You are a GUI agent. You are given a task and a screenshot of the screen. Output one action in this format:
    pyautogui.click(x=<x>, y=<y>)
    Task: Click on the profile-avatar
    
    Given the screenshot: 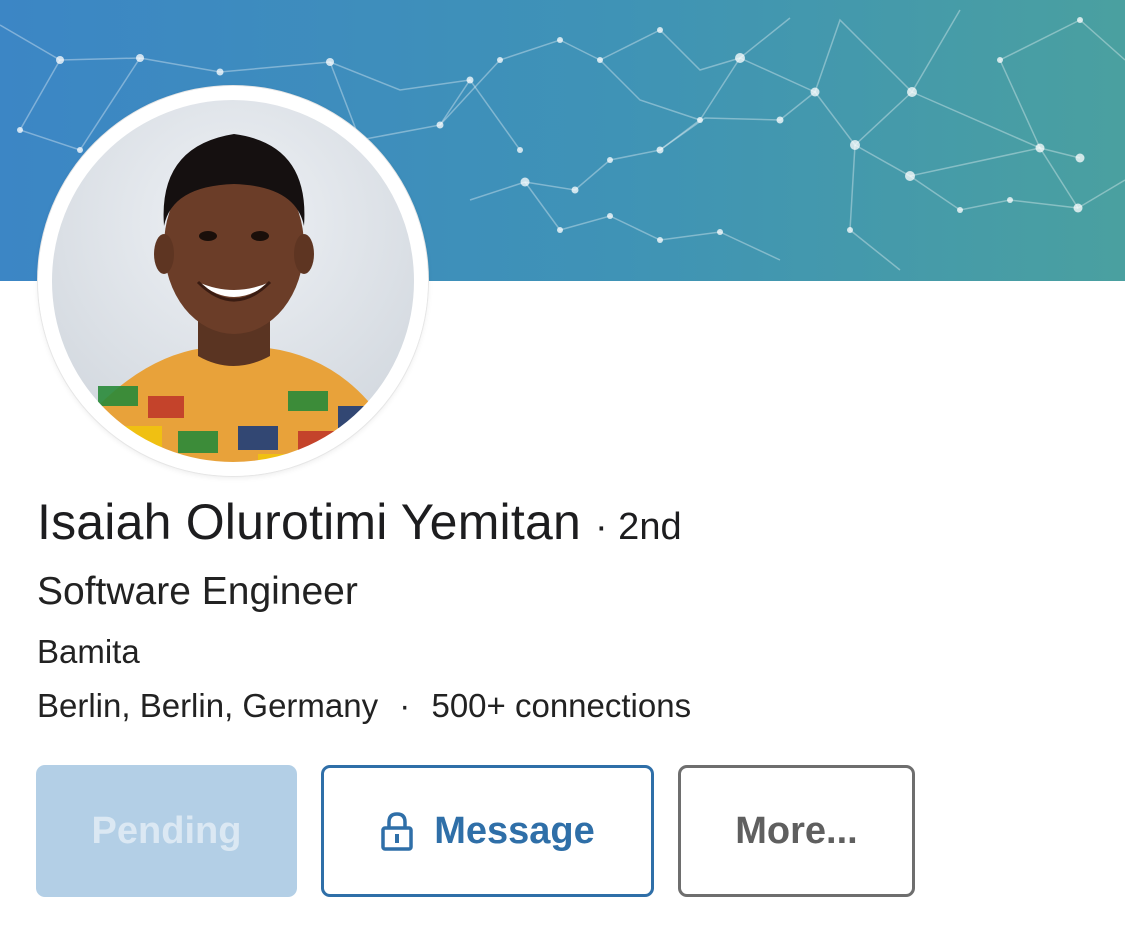 What is the action you would take?
    pyautogui.click(x=233, y=281)
    